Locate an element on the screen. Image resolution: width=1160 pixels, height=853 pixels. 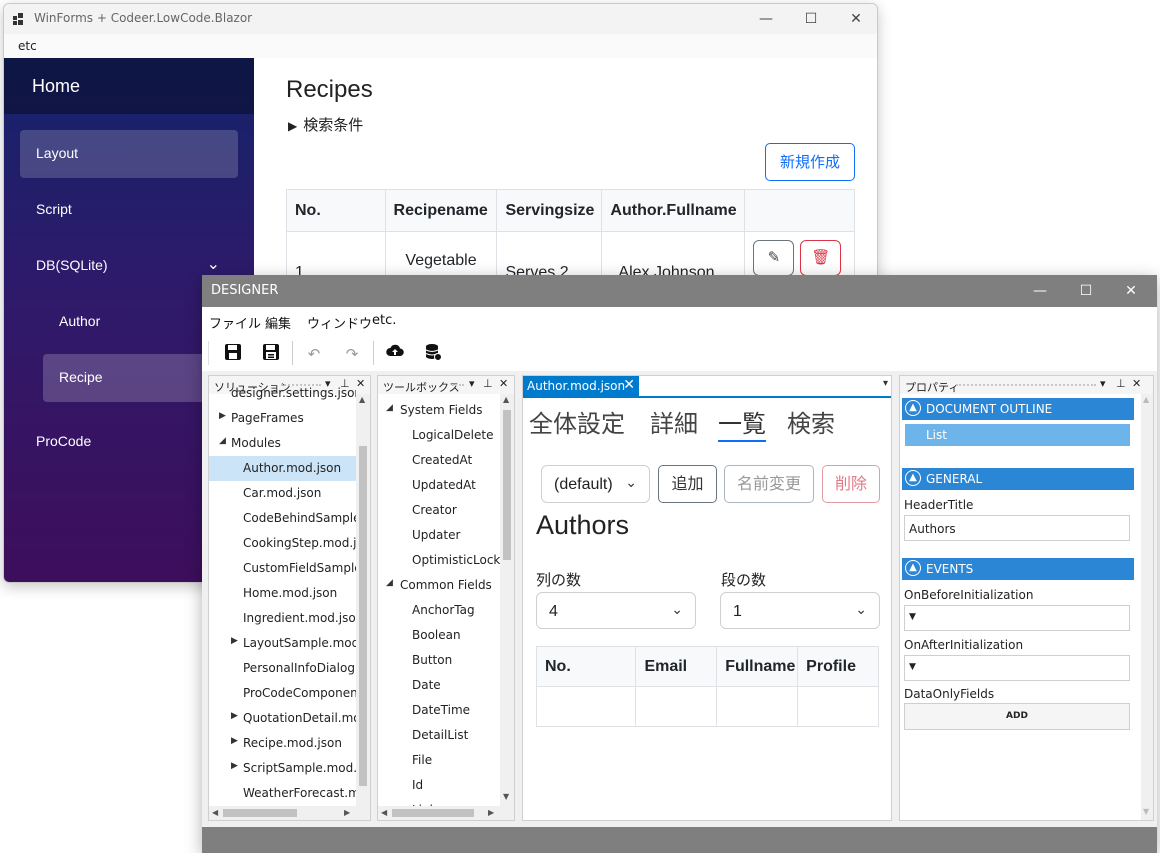
toolbox-item: CreatedAt is located at coordinates (439, 460).